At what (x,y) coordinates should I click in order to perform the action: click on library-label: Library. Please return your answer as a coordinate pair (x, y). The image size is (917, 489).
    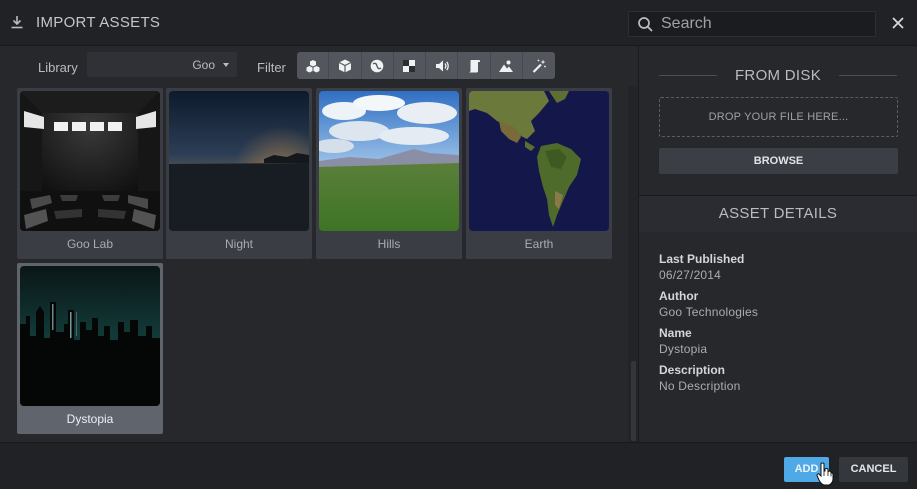
    Looking at the image, I should click on (58, 67).